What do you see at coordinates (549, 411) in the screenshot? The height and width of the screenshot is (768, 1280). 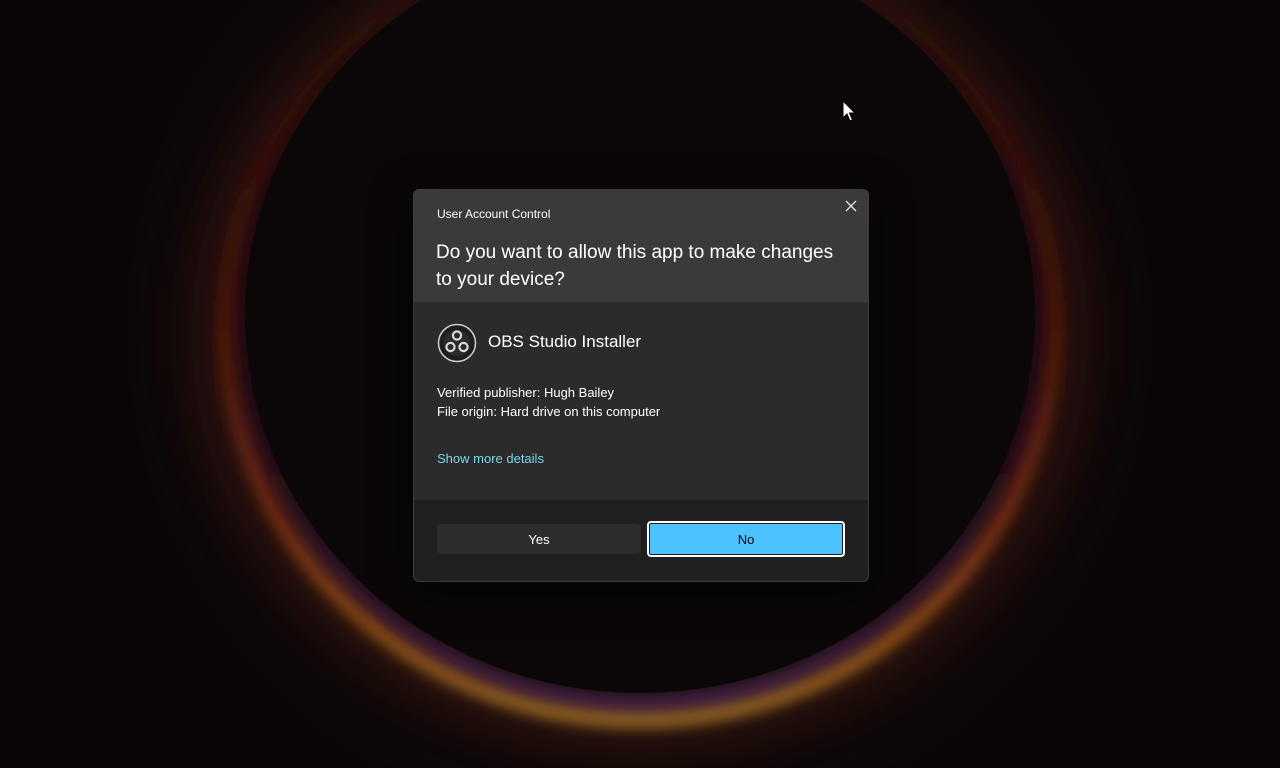 I see `file-origin-line: File origin: Hard drive on this computer` at bounding box center [549, 411].